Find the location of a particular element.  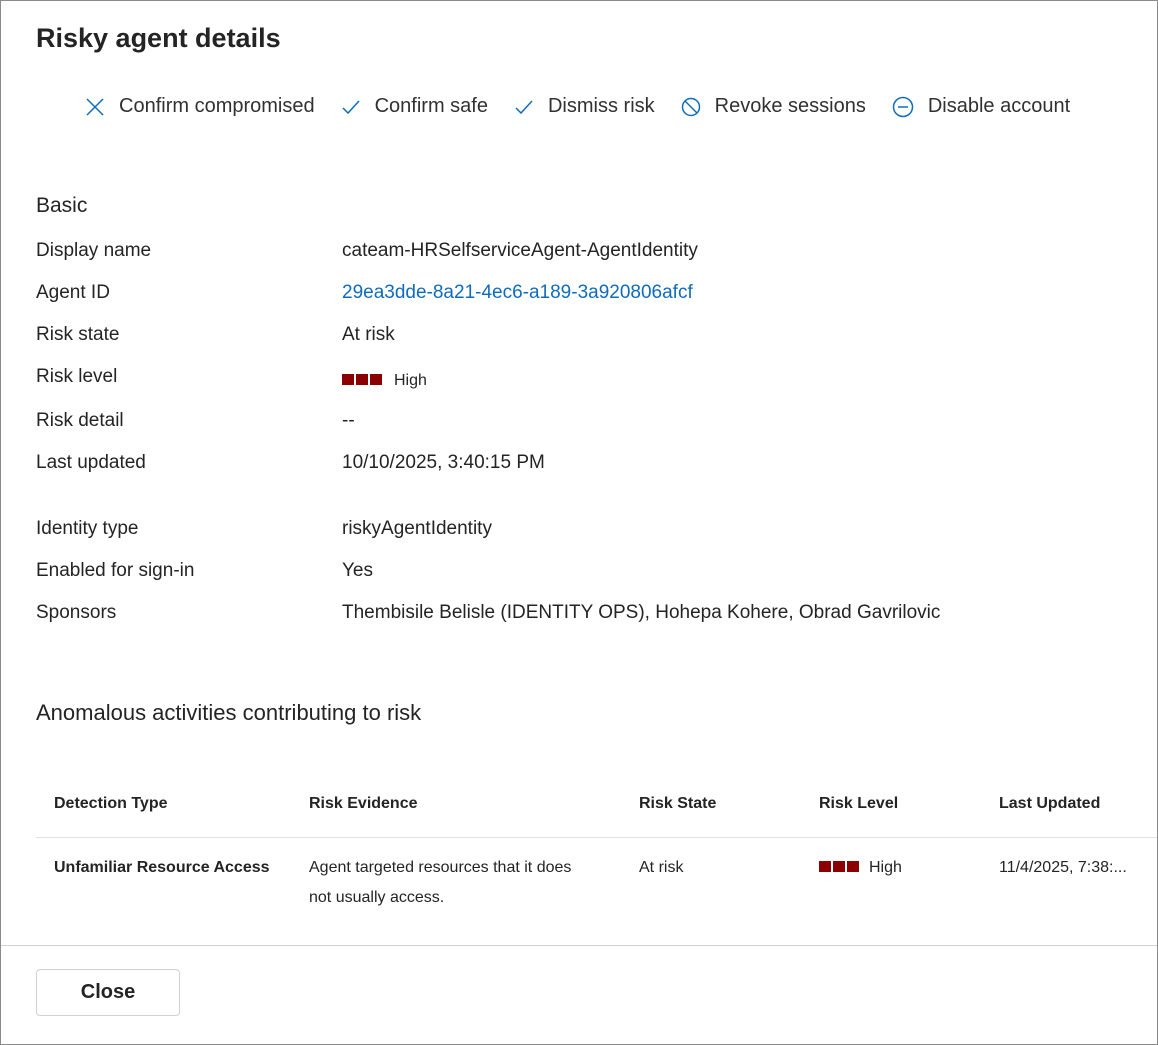

value: -- is located at coordinates (348, 420).